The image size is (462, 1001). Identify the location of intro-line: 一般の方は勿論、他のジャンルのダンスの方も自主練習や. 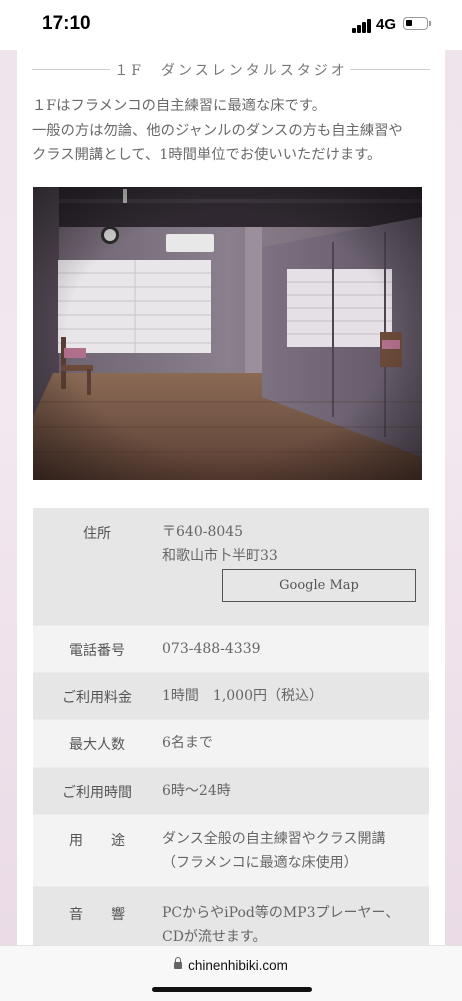
(217, 130).